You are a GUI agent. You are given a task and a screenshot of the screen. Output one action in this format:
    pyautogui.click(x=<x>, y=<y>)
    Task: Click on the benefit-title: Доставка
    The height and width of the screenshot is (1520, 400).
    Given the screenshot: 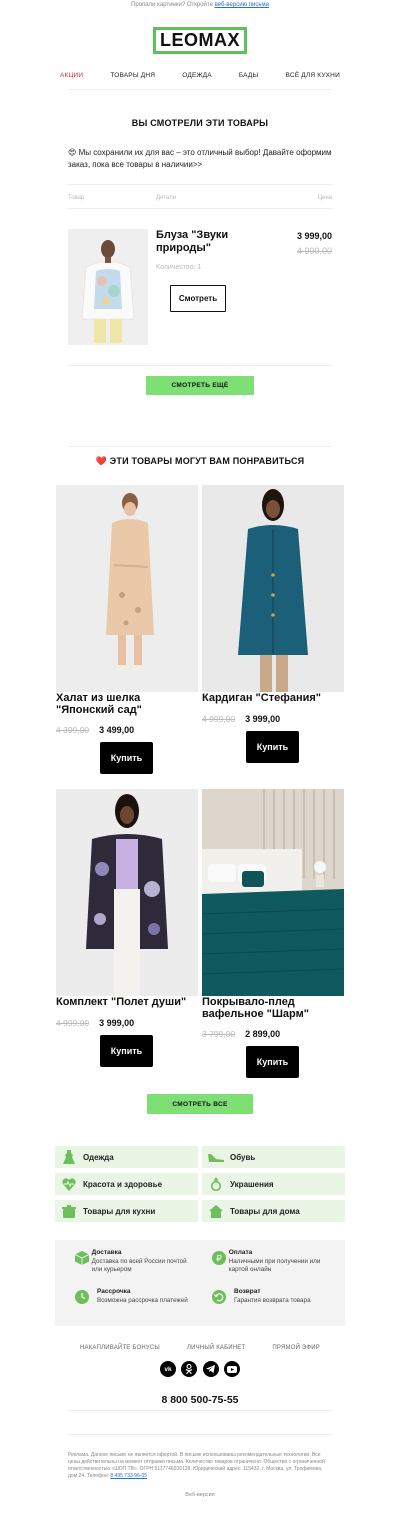 What is the action you would take?
    pyautogui.click(x=106, y=1252)
    